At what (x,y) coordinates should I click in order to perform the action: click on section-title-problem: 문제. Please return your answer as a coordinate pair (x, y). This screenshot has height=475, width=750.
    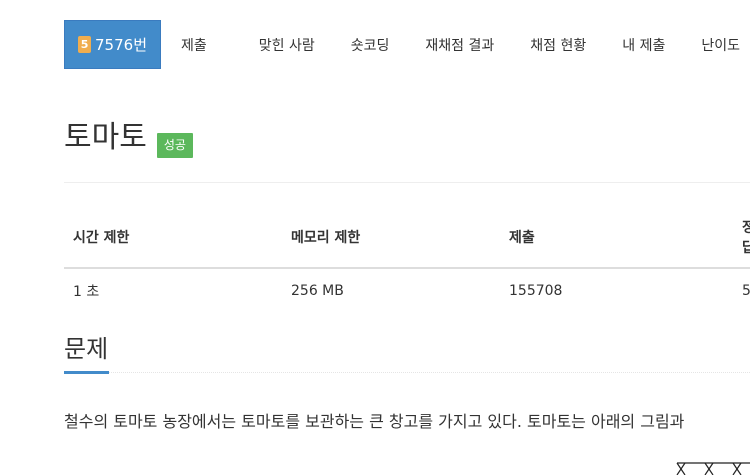
    Looking at the image, I should click on (86, 349).